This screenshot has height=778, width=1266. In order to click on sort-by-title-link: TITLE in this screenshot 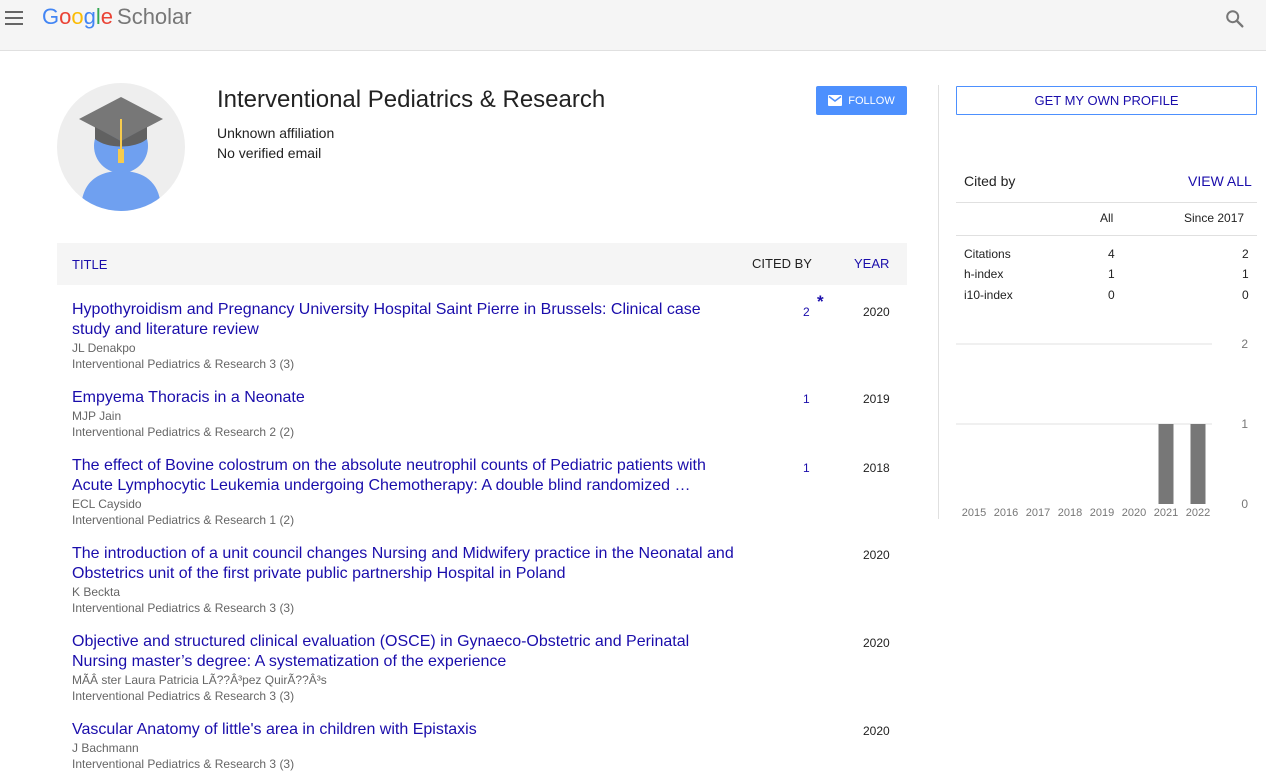, I will do `click(89, 264)`.